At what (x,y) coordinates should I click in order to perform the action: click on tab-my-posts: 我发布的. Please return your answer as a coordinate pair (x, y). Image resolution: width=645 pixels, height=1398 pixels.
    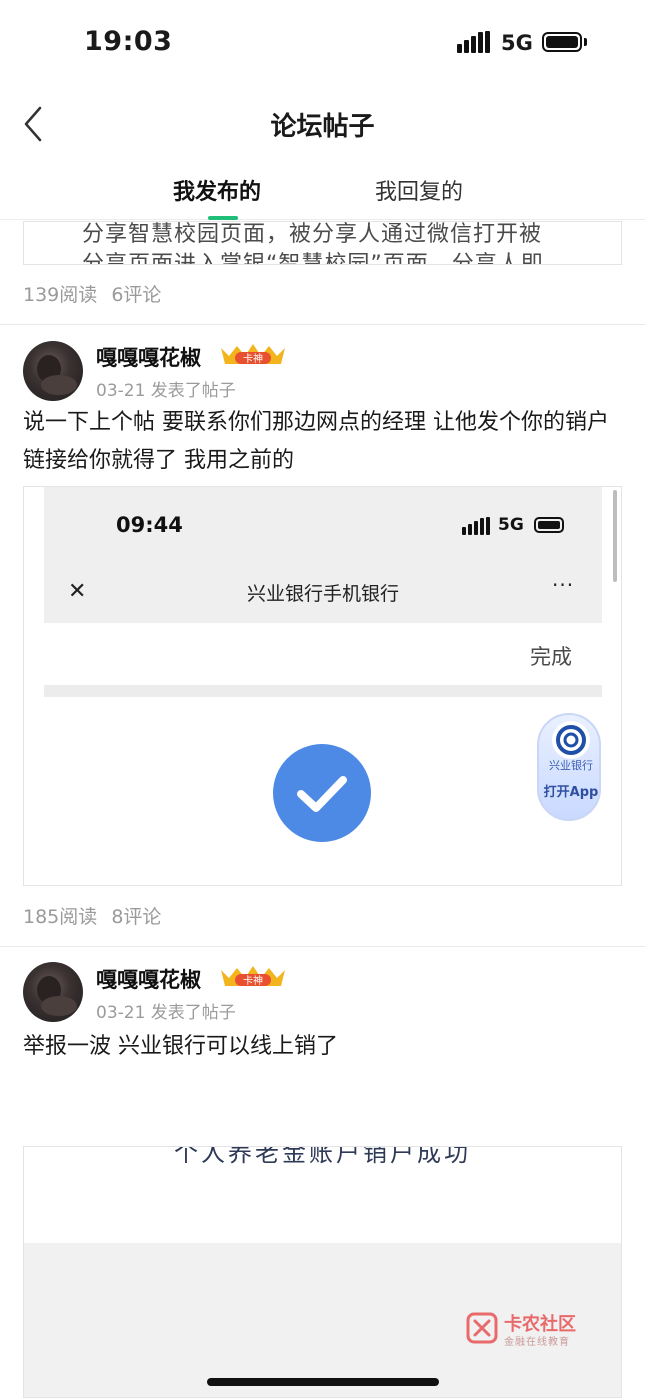
    Looking at the image, I should click on (217, 190).